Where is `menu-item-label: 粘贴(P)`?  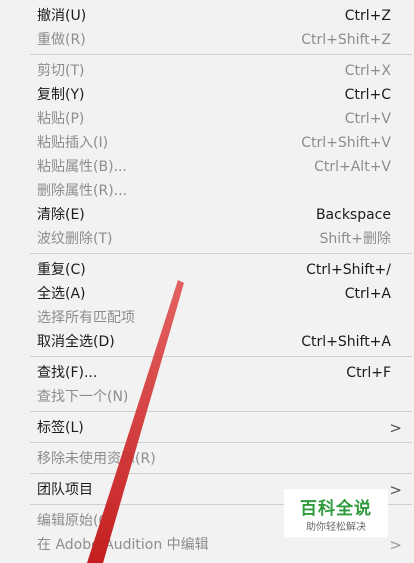 menu-item-label: 粘贴(P) is located at coordinates (61, 119).